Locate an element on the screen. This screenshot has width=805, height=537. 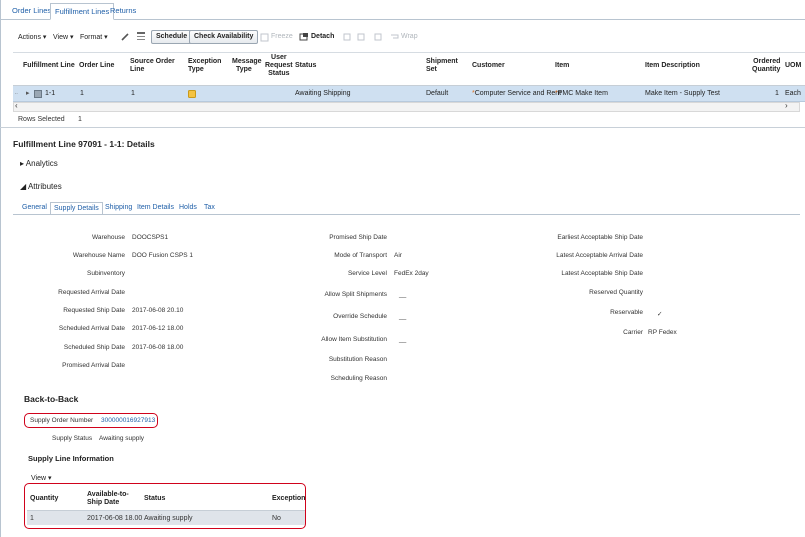
move-down-icon is located at coordinates (361, 37).